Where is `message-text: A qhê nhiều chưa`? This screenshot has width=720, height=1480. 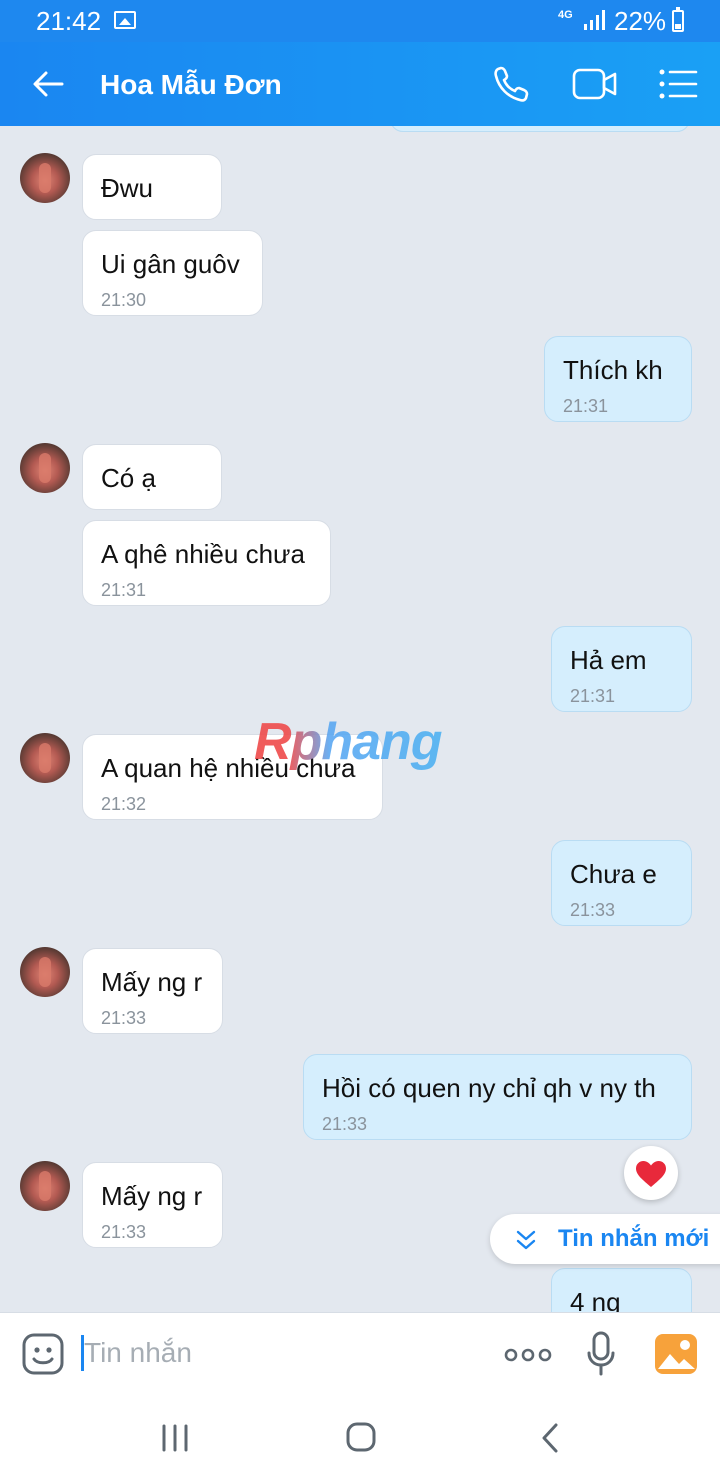 message-text: A qhê nhiều chưa is located at coordinates (203, 554).